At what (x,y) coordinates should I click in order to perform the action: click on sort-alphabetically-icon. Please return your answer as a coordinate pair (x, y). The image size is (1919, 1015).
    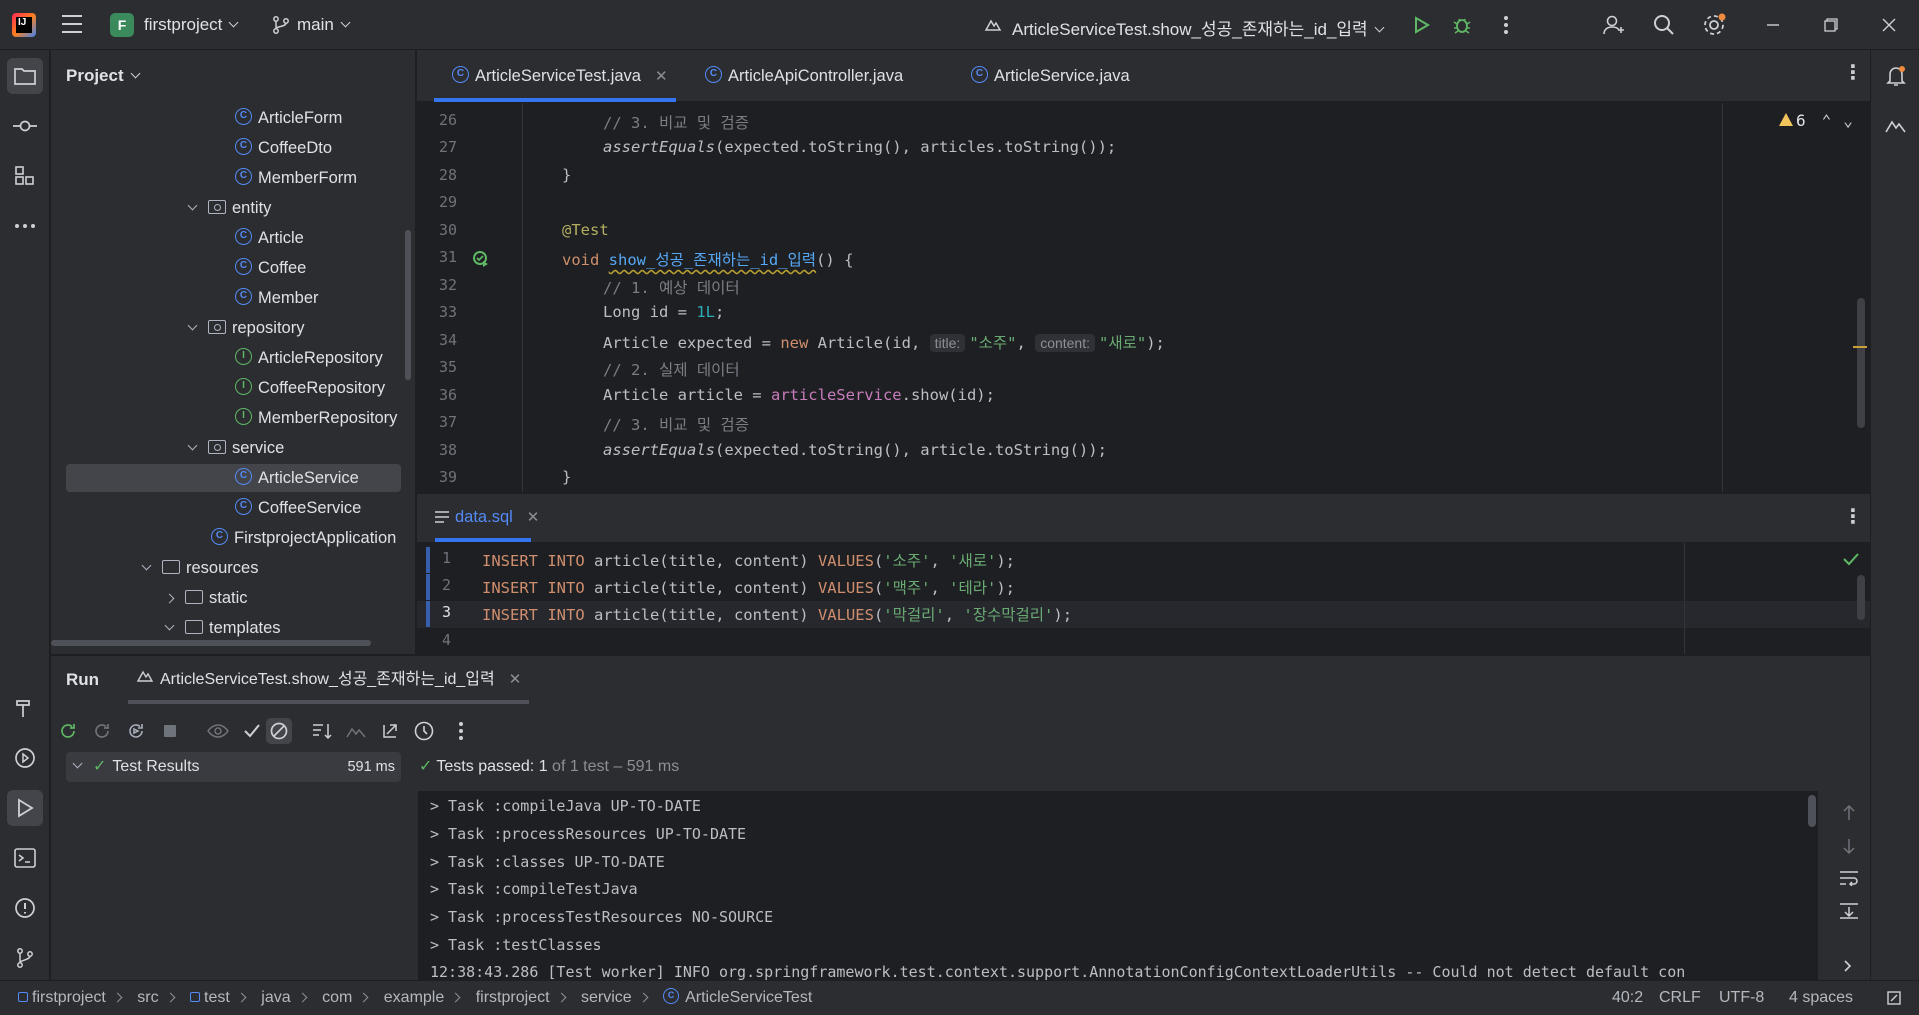
    Looking at the image, I should click on (322, 731).